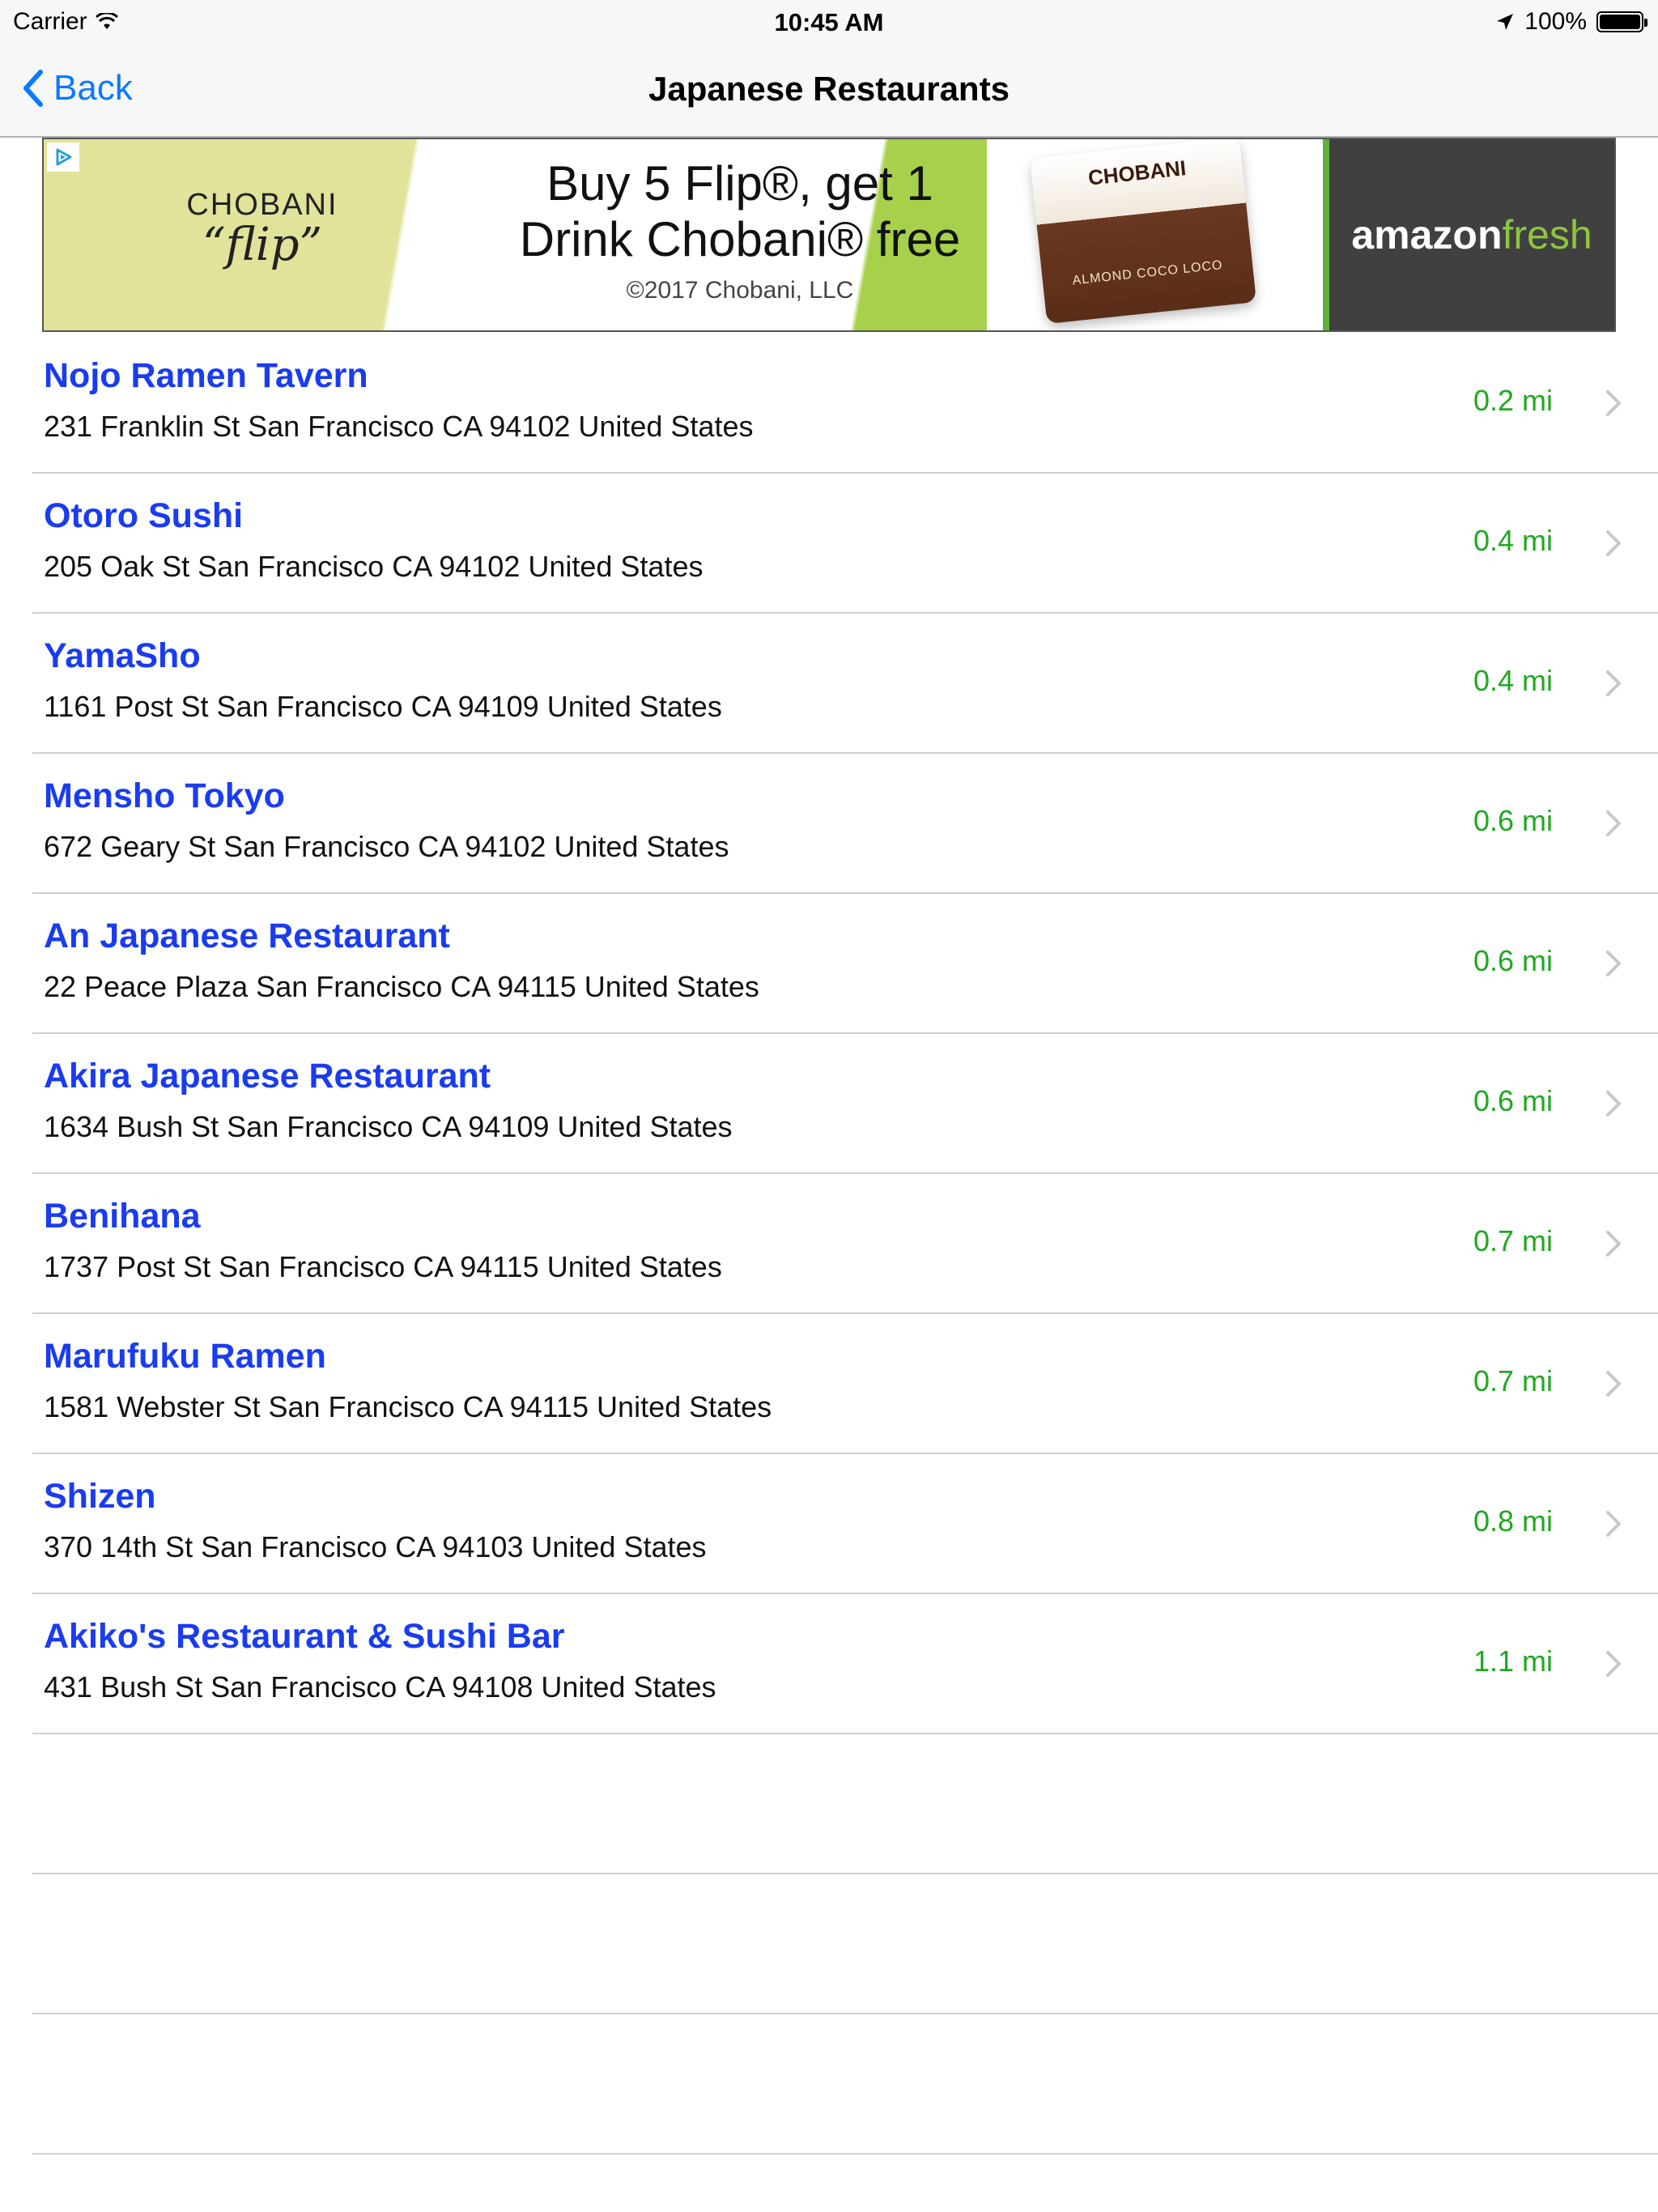 This screenshot has height=2212, width=1658. Describe the element at coordinates (262, 245) in the screenshot. I see `ad-brand-product: “flip”` at that location.